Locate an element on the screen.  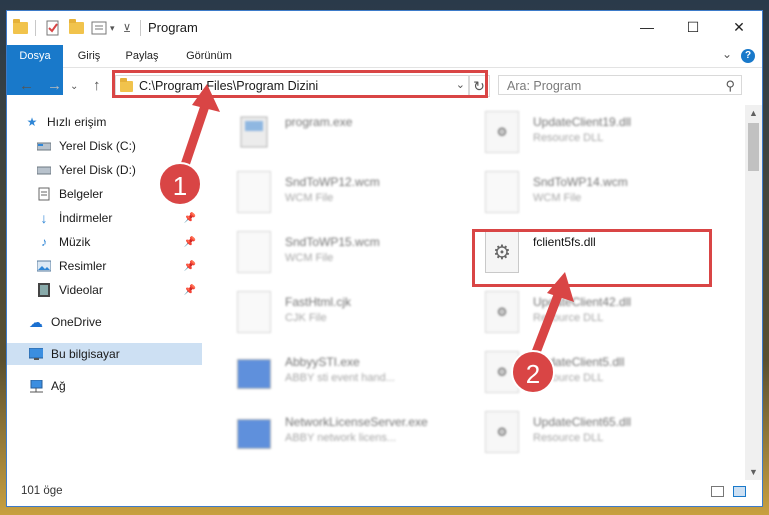
step-1-badge: 1 is located at coordinates (180, 184).